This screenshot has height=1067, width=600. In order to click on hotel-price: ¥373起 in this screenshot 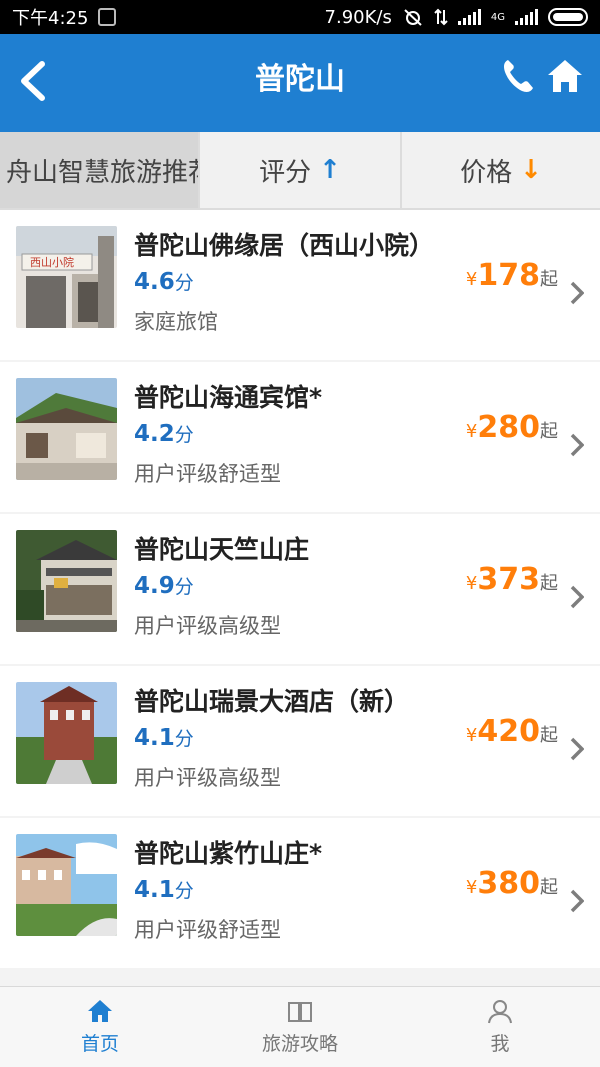, I will do `click(512, 579)`.